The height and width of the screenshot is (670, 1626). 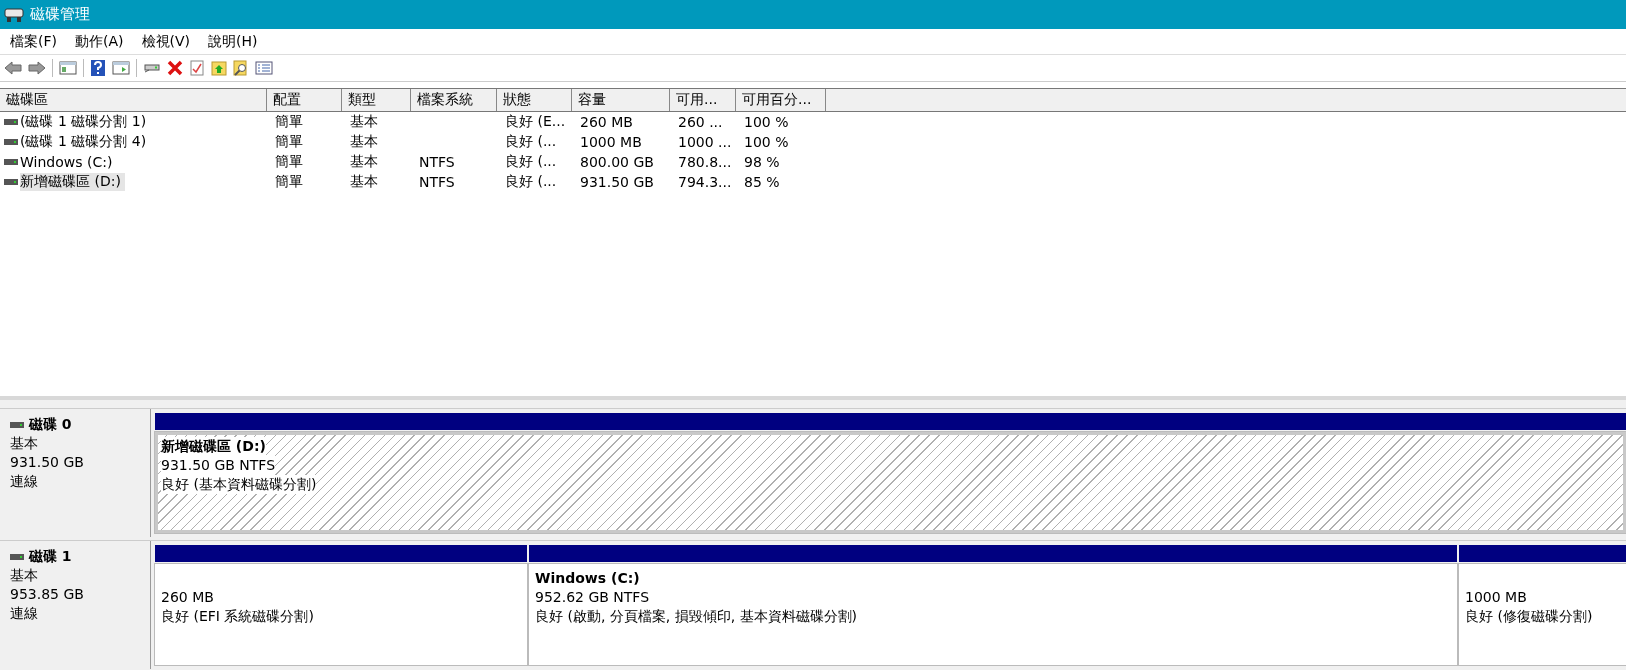 I want to click on menu-item: 說明(H), so click(x=233, y=41).